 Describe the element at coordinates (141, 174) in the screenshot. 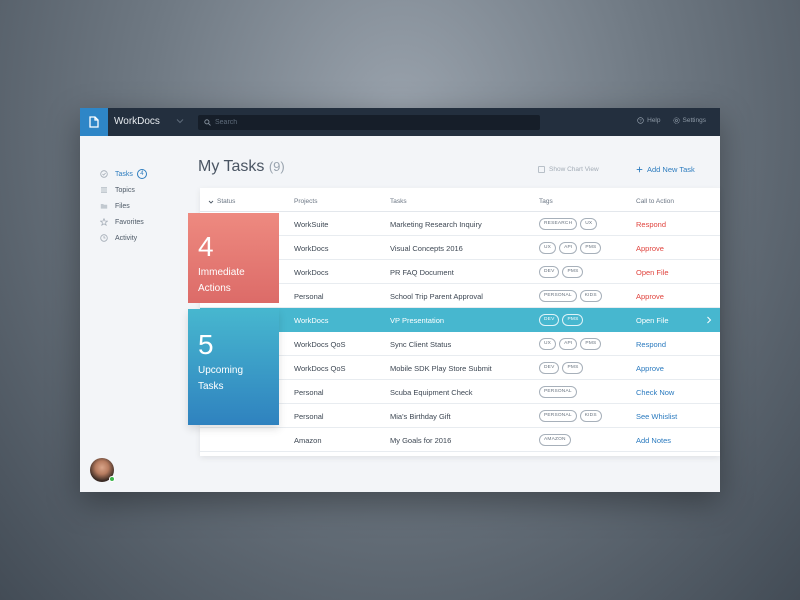

I see `tasks-count-badge: 4` at that location.